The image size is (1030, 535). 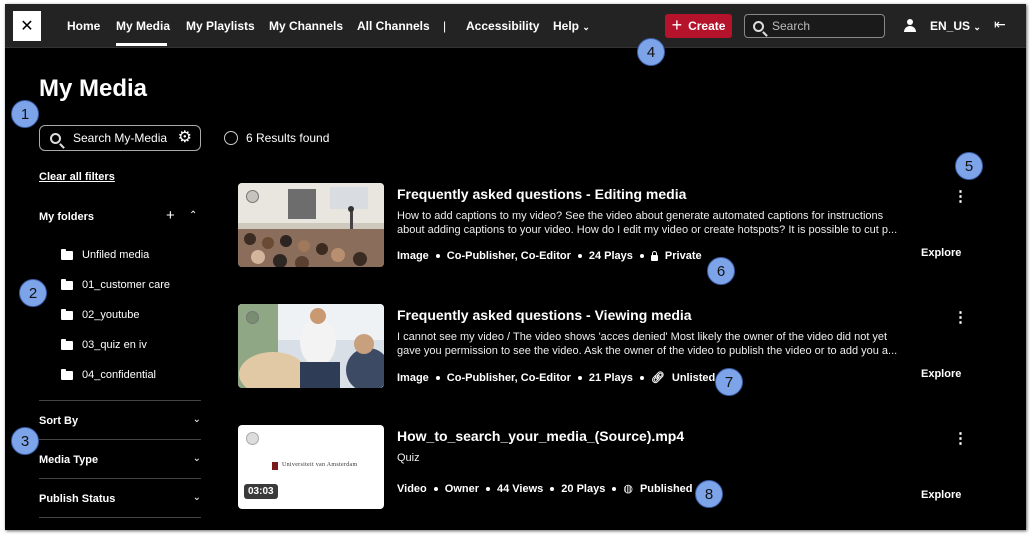 What do you see at coordinates (393, 26) in the screenshot?
I see `nav-all-channels: All Channels` at bounding box center [393, 26].